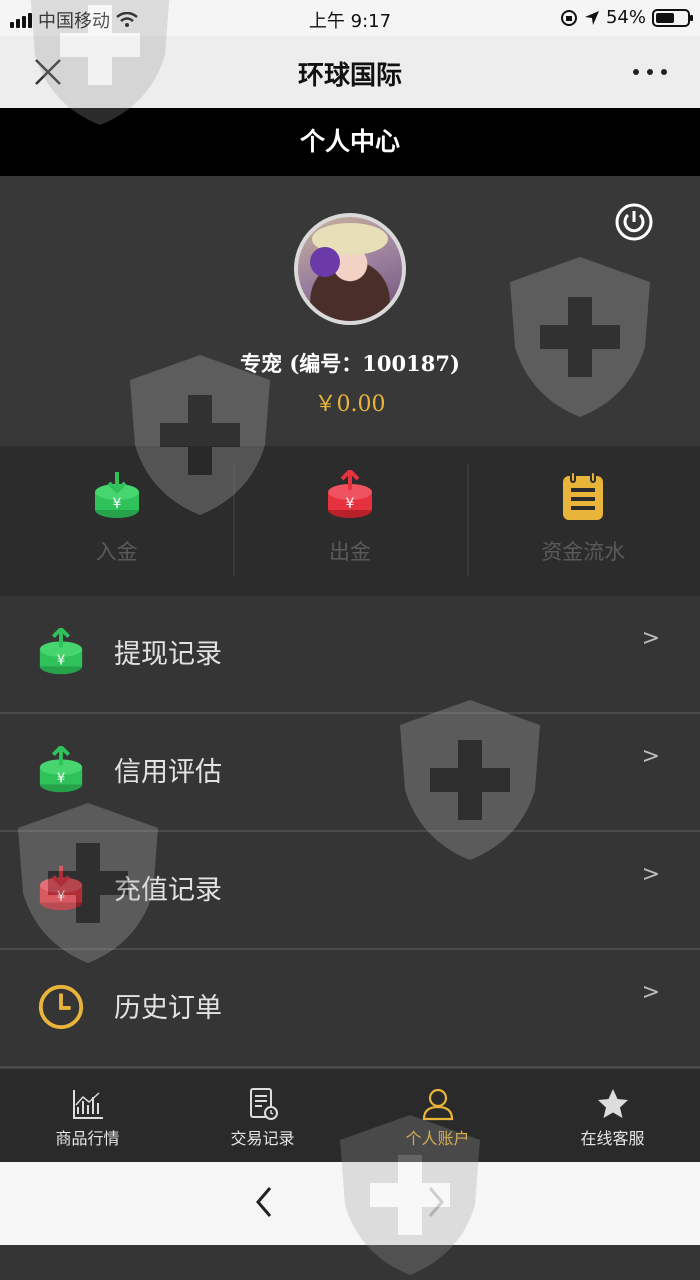 The width and height of the screenshot is (700, 1280). Describe the element at coordinates (612, 1138) in the screenshot. I see `tab-label: 在线客服` at that location.